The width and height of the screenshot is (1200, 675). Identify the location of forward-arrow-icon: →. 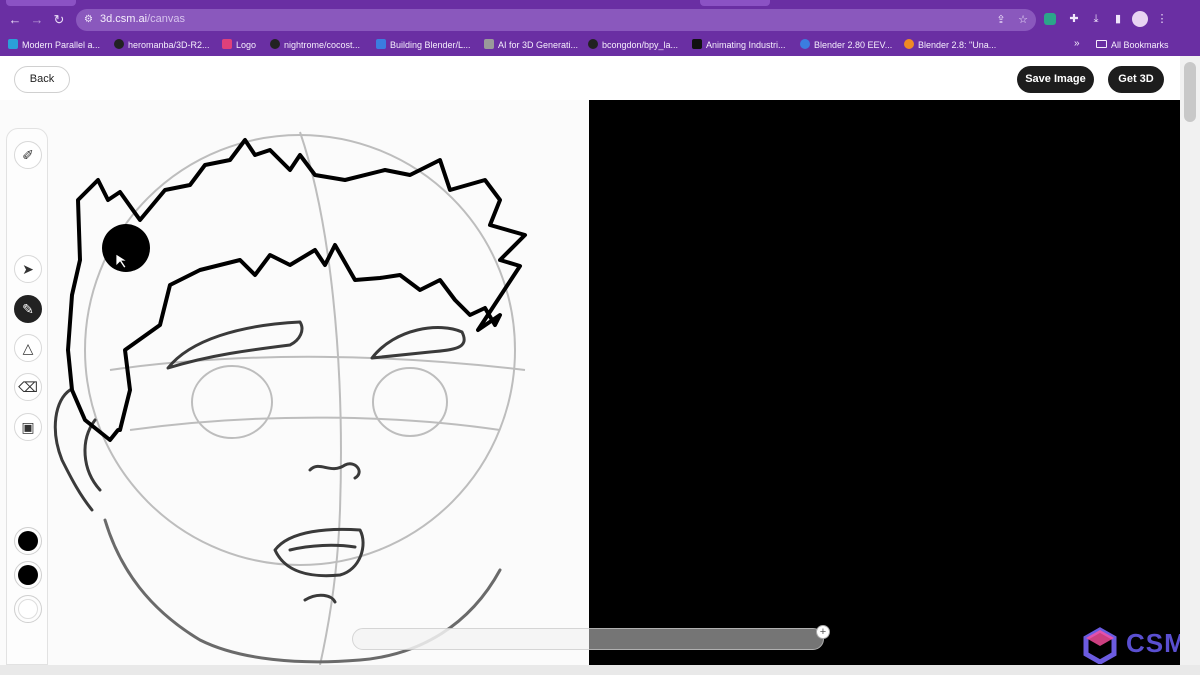
(37, 20).